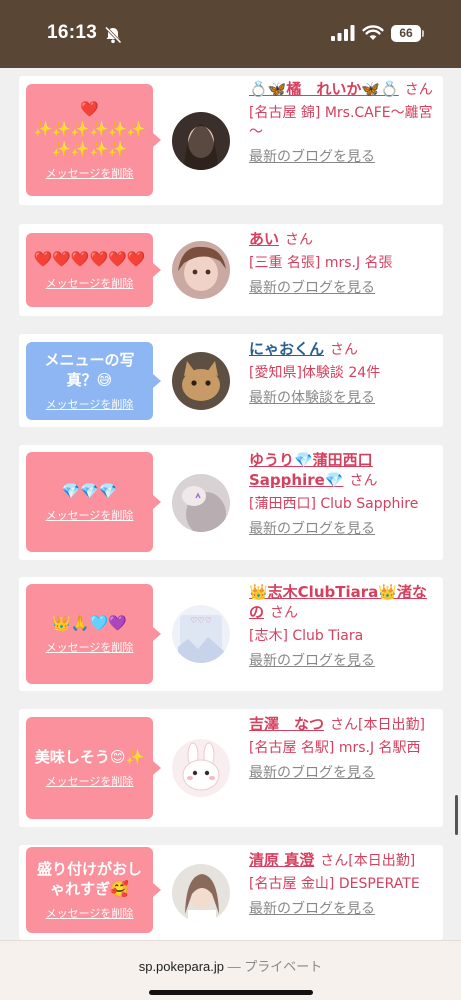 The height and width of the screenshot is (1000, 461). I want to click on shop-label: [三重 名張] mrs.J 名張, so click(321, 263).